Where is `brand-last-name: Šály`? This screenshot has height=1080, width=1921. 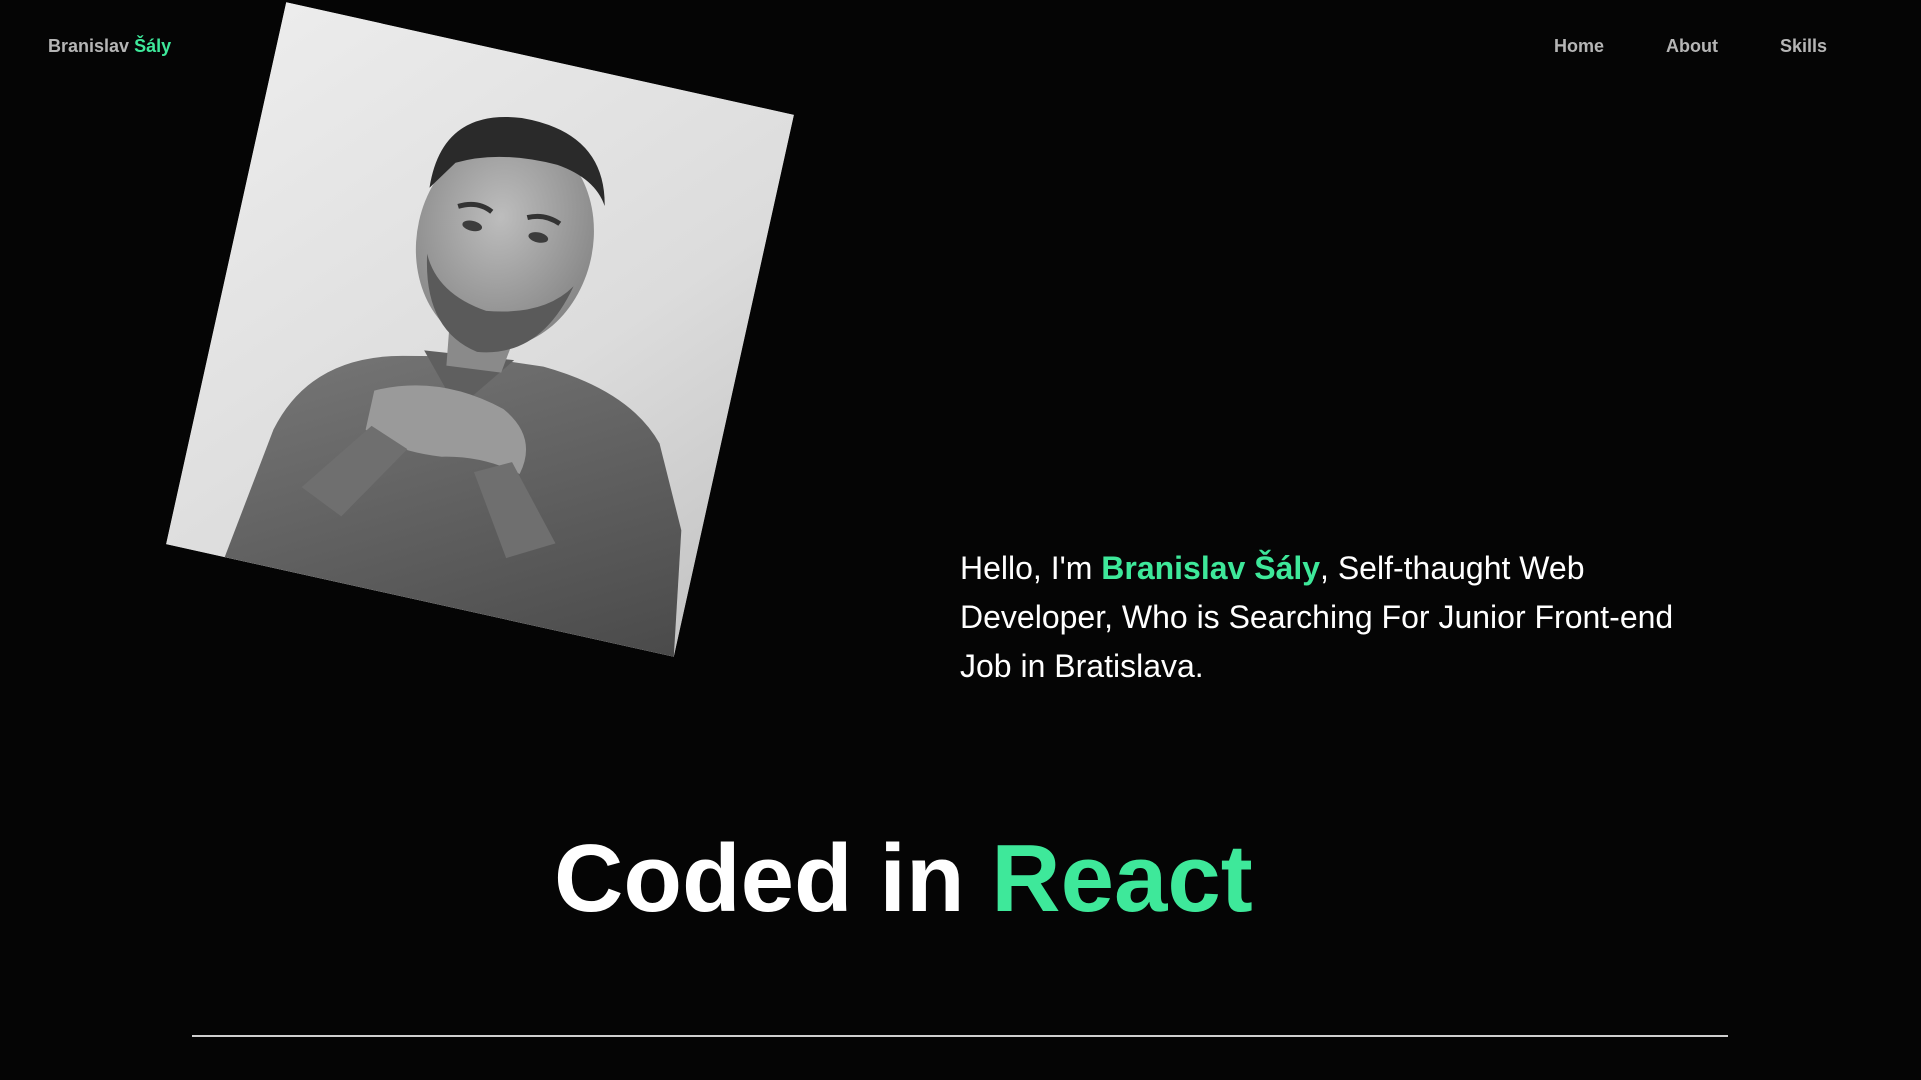 brand-last-name: Šály is located at coordinates (153, 46).